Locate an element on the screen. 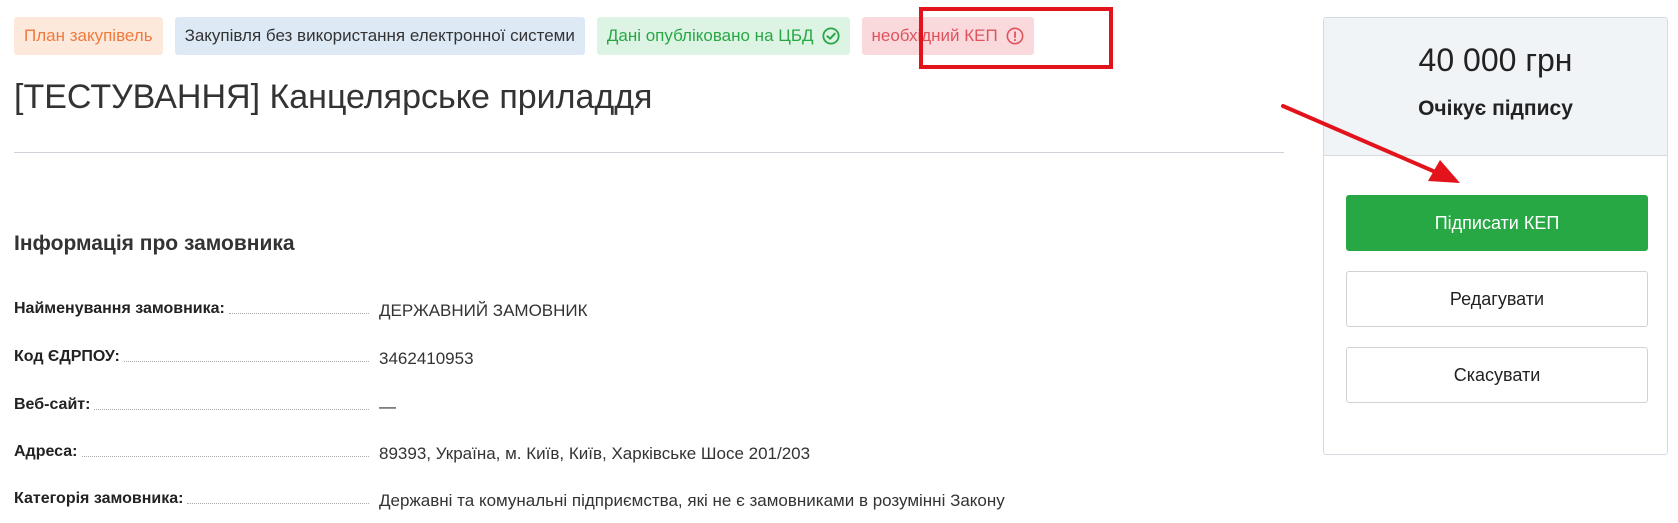  edit-button: Редагувати is located at coordinates (1497, 299).